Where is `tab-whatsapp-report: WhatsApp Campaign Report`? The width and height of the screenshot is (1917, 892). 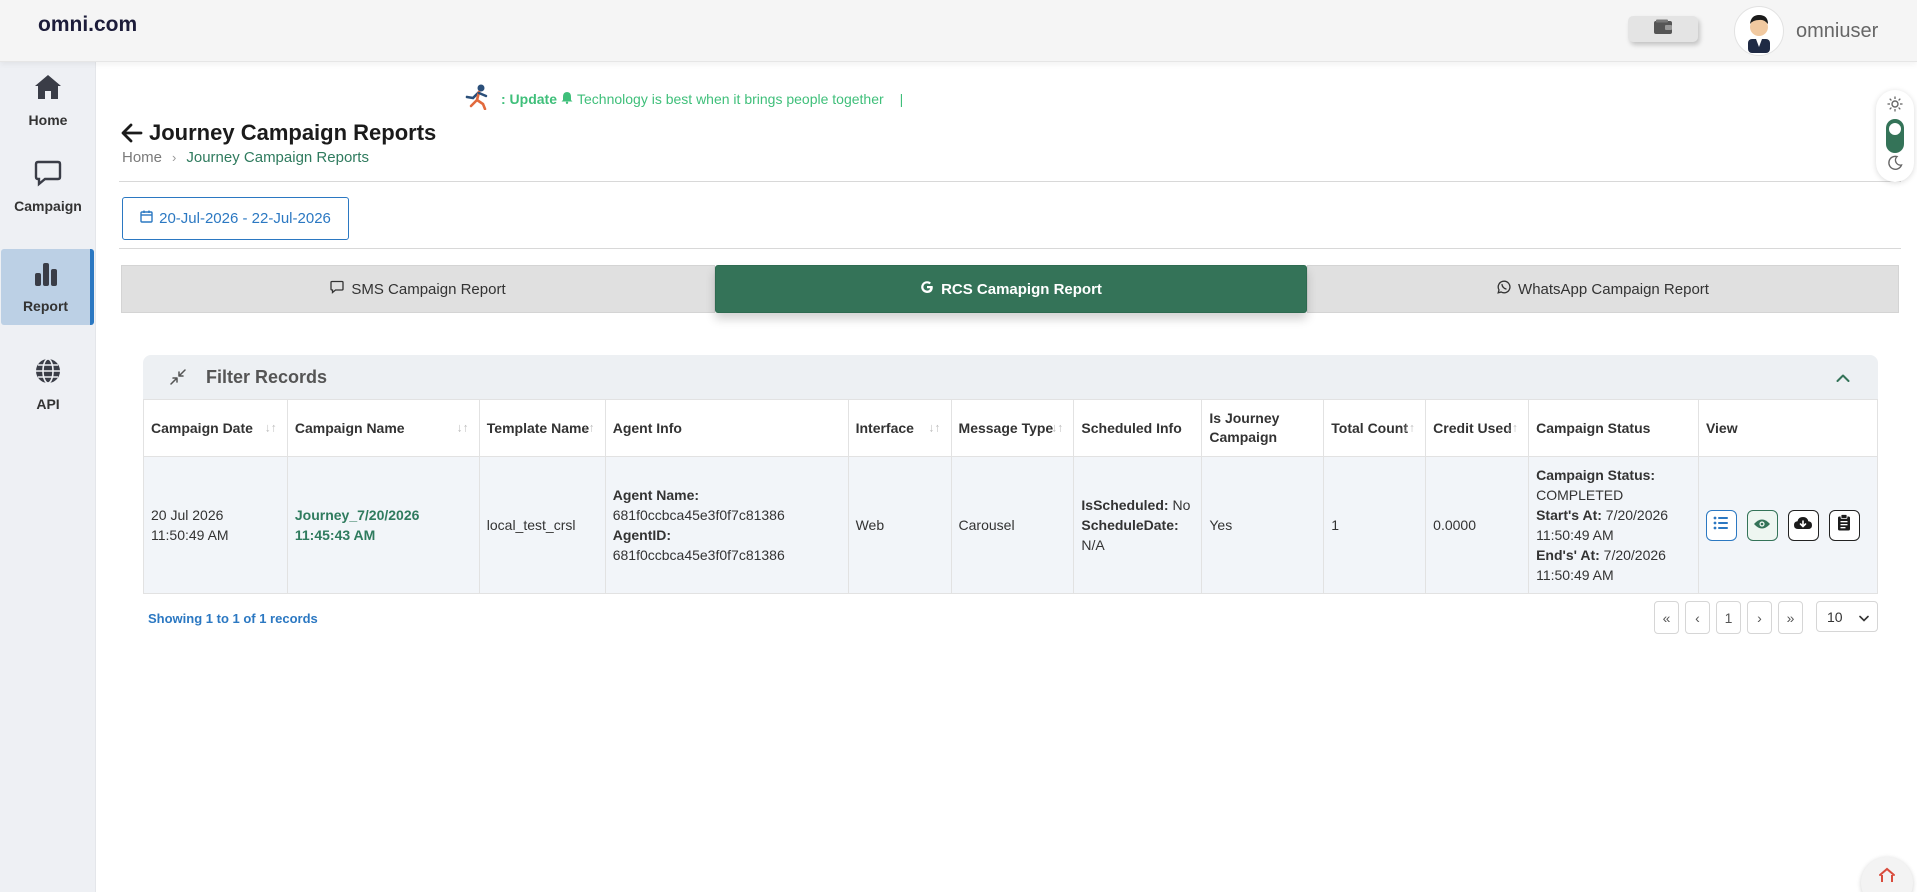 tab-whatsapp-report: WhatsApp Campaign Report is located at coordinates (1603, 289).